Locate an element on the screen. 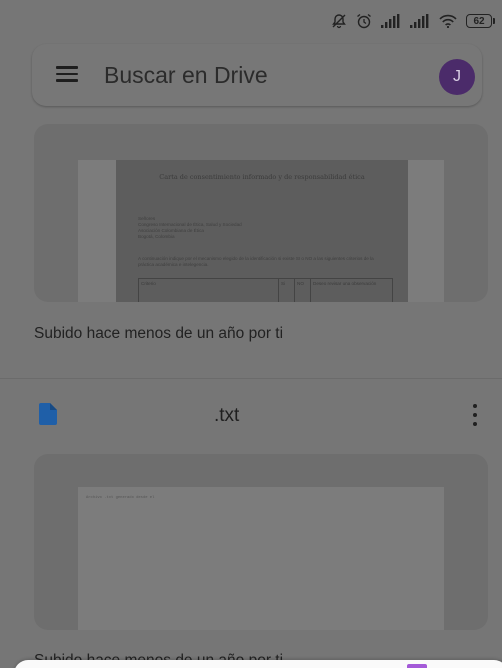 The height and width of the screenshot is (668, 502). avatar-initial: J is located at coordinates (457, 76).